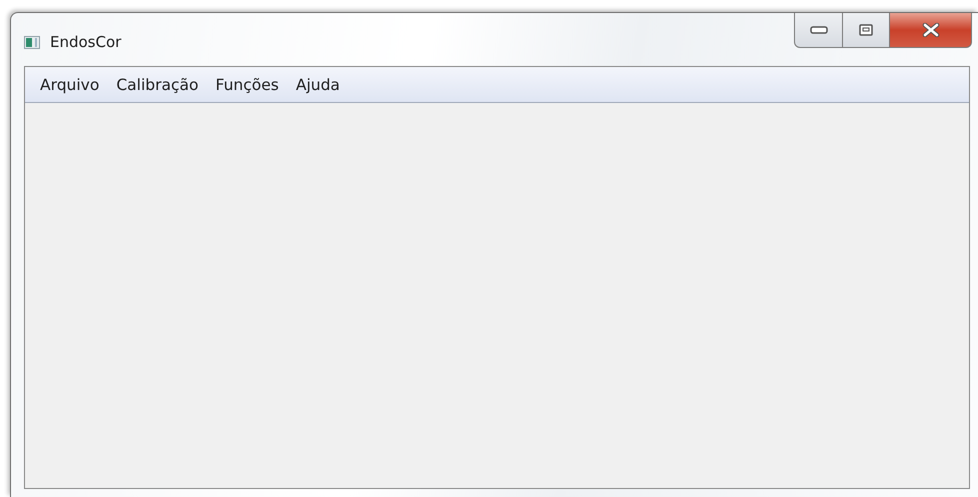 The image size is (978, 497). What do you see at coordinates (247, 85) in the screenshot?
I see `menu-item: Funções` at bounding box center [247, 85].